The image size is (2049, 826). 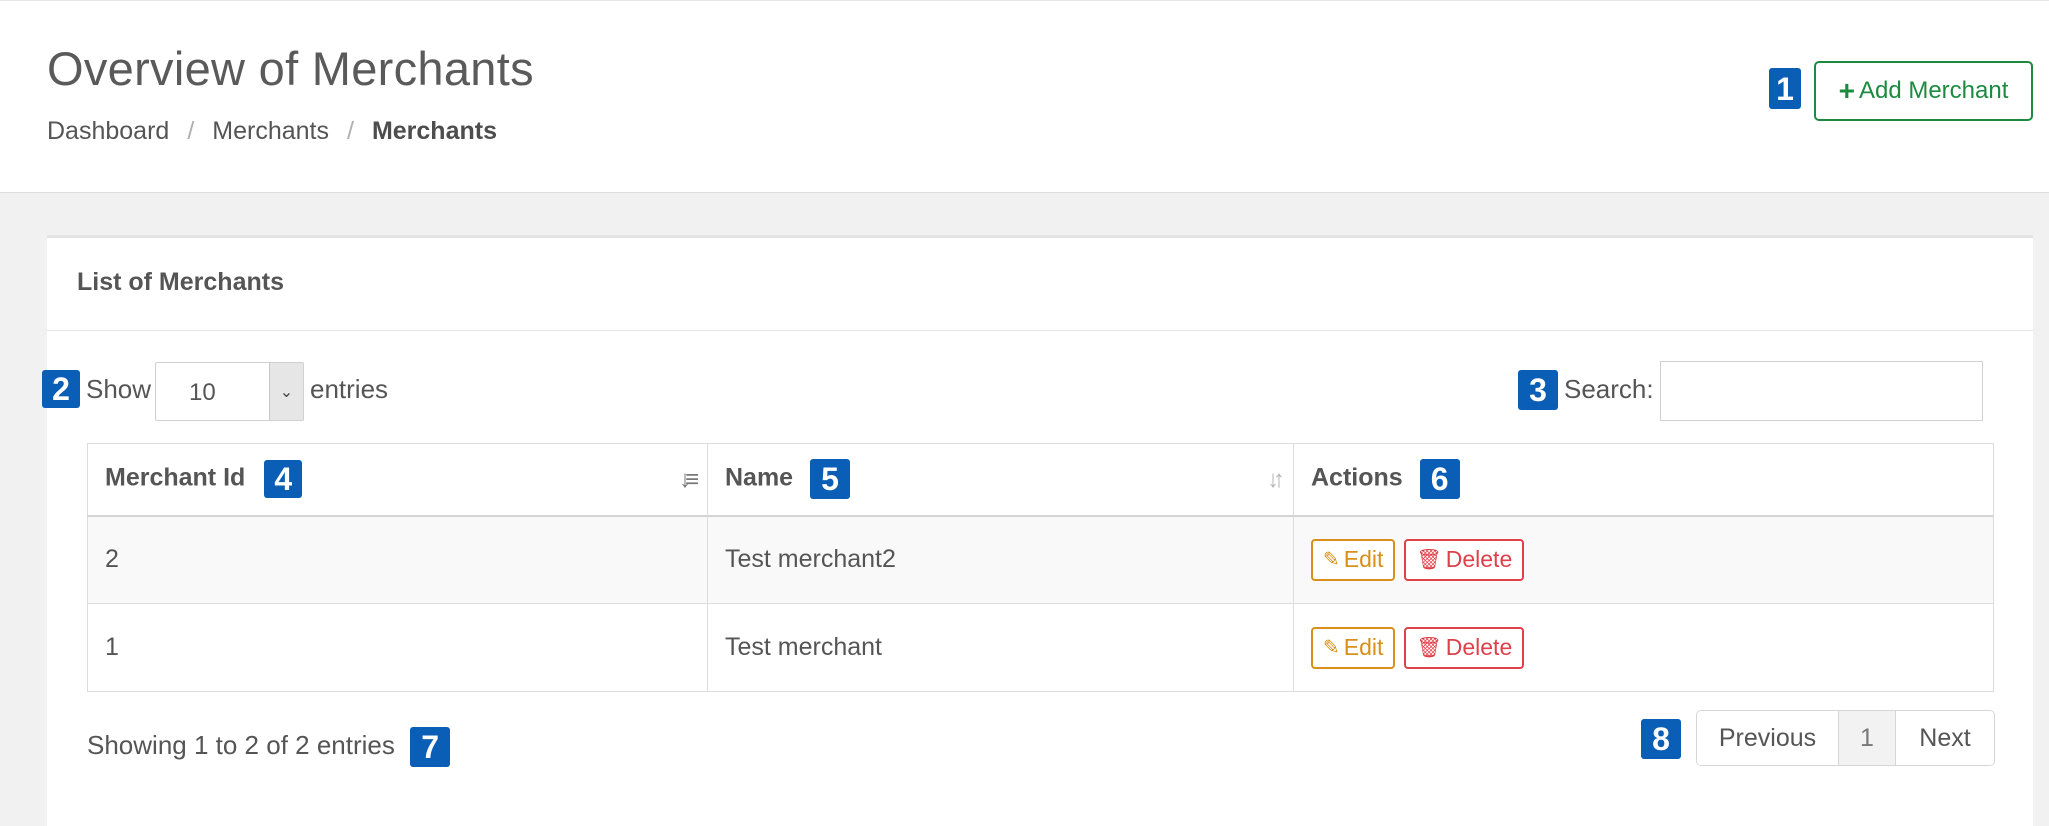 What do you see at coordinates (1821, 391) in the screenshot?
I see `search-input` at bounding box center [1821, 391].